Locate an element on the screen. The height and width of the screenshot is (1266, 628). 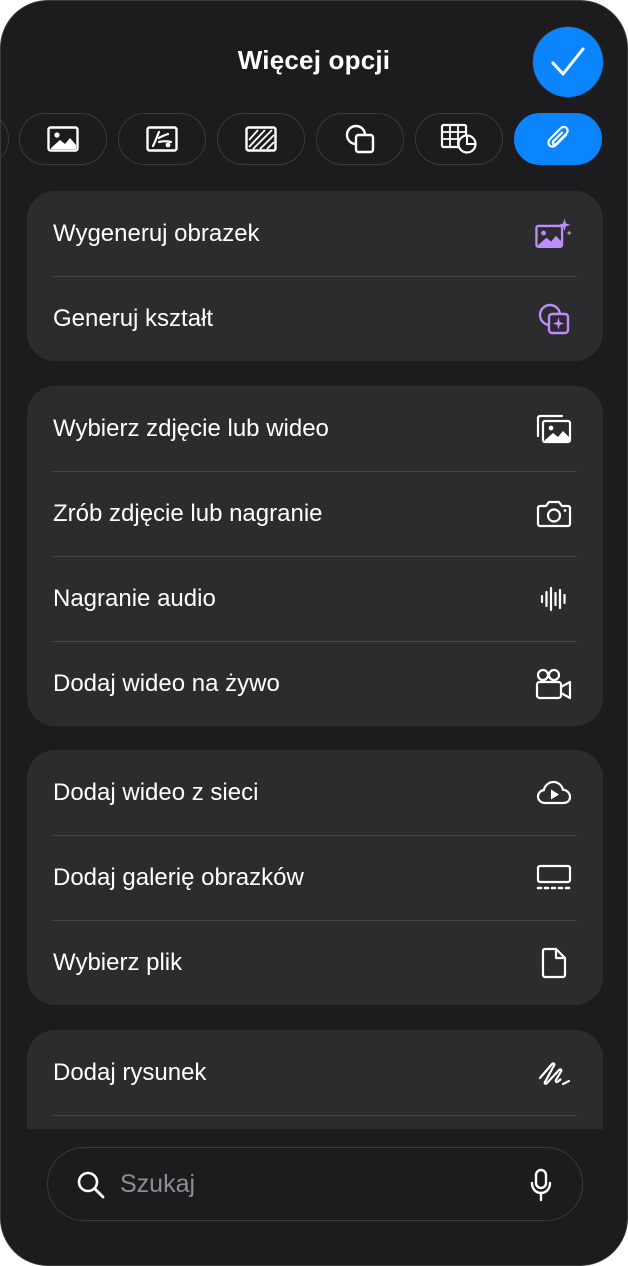
choose-photo-video-item: Wybierz zdjęcie lub wideo is located at coordinates (315, 428).